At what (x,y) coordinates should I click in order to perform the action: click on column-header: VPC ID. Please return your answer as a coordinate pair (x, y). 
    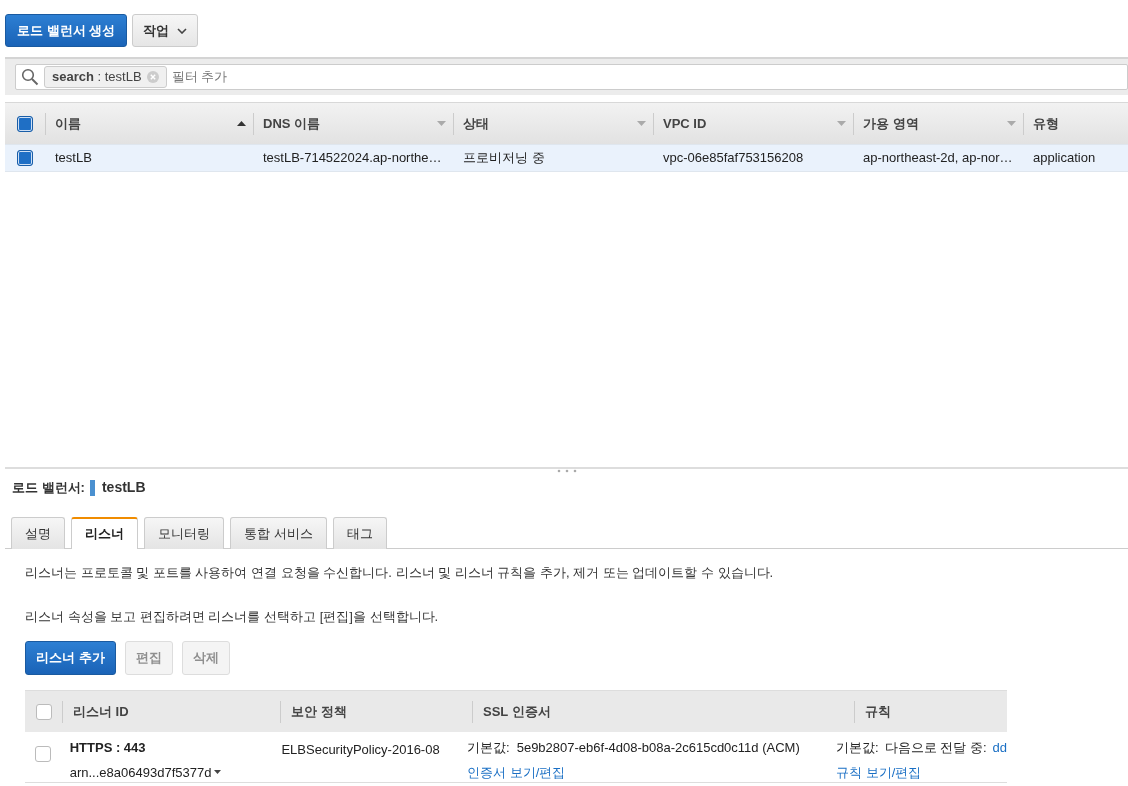
    Looking at the image, I should click on (685, 123).